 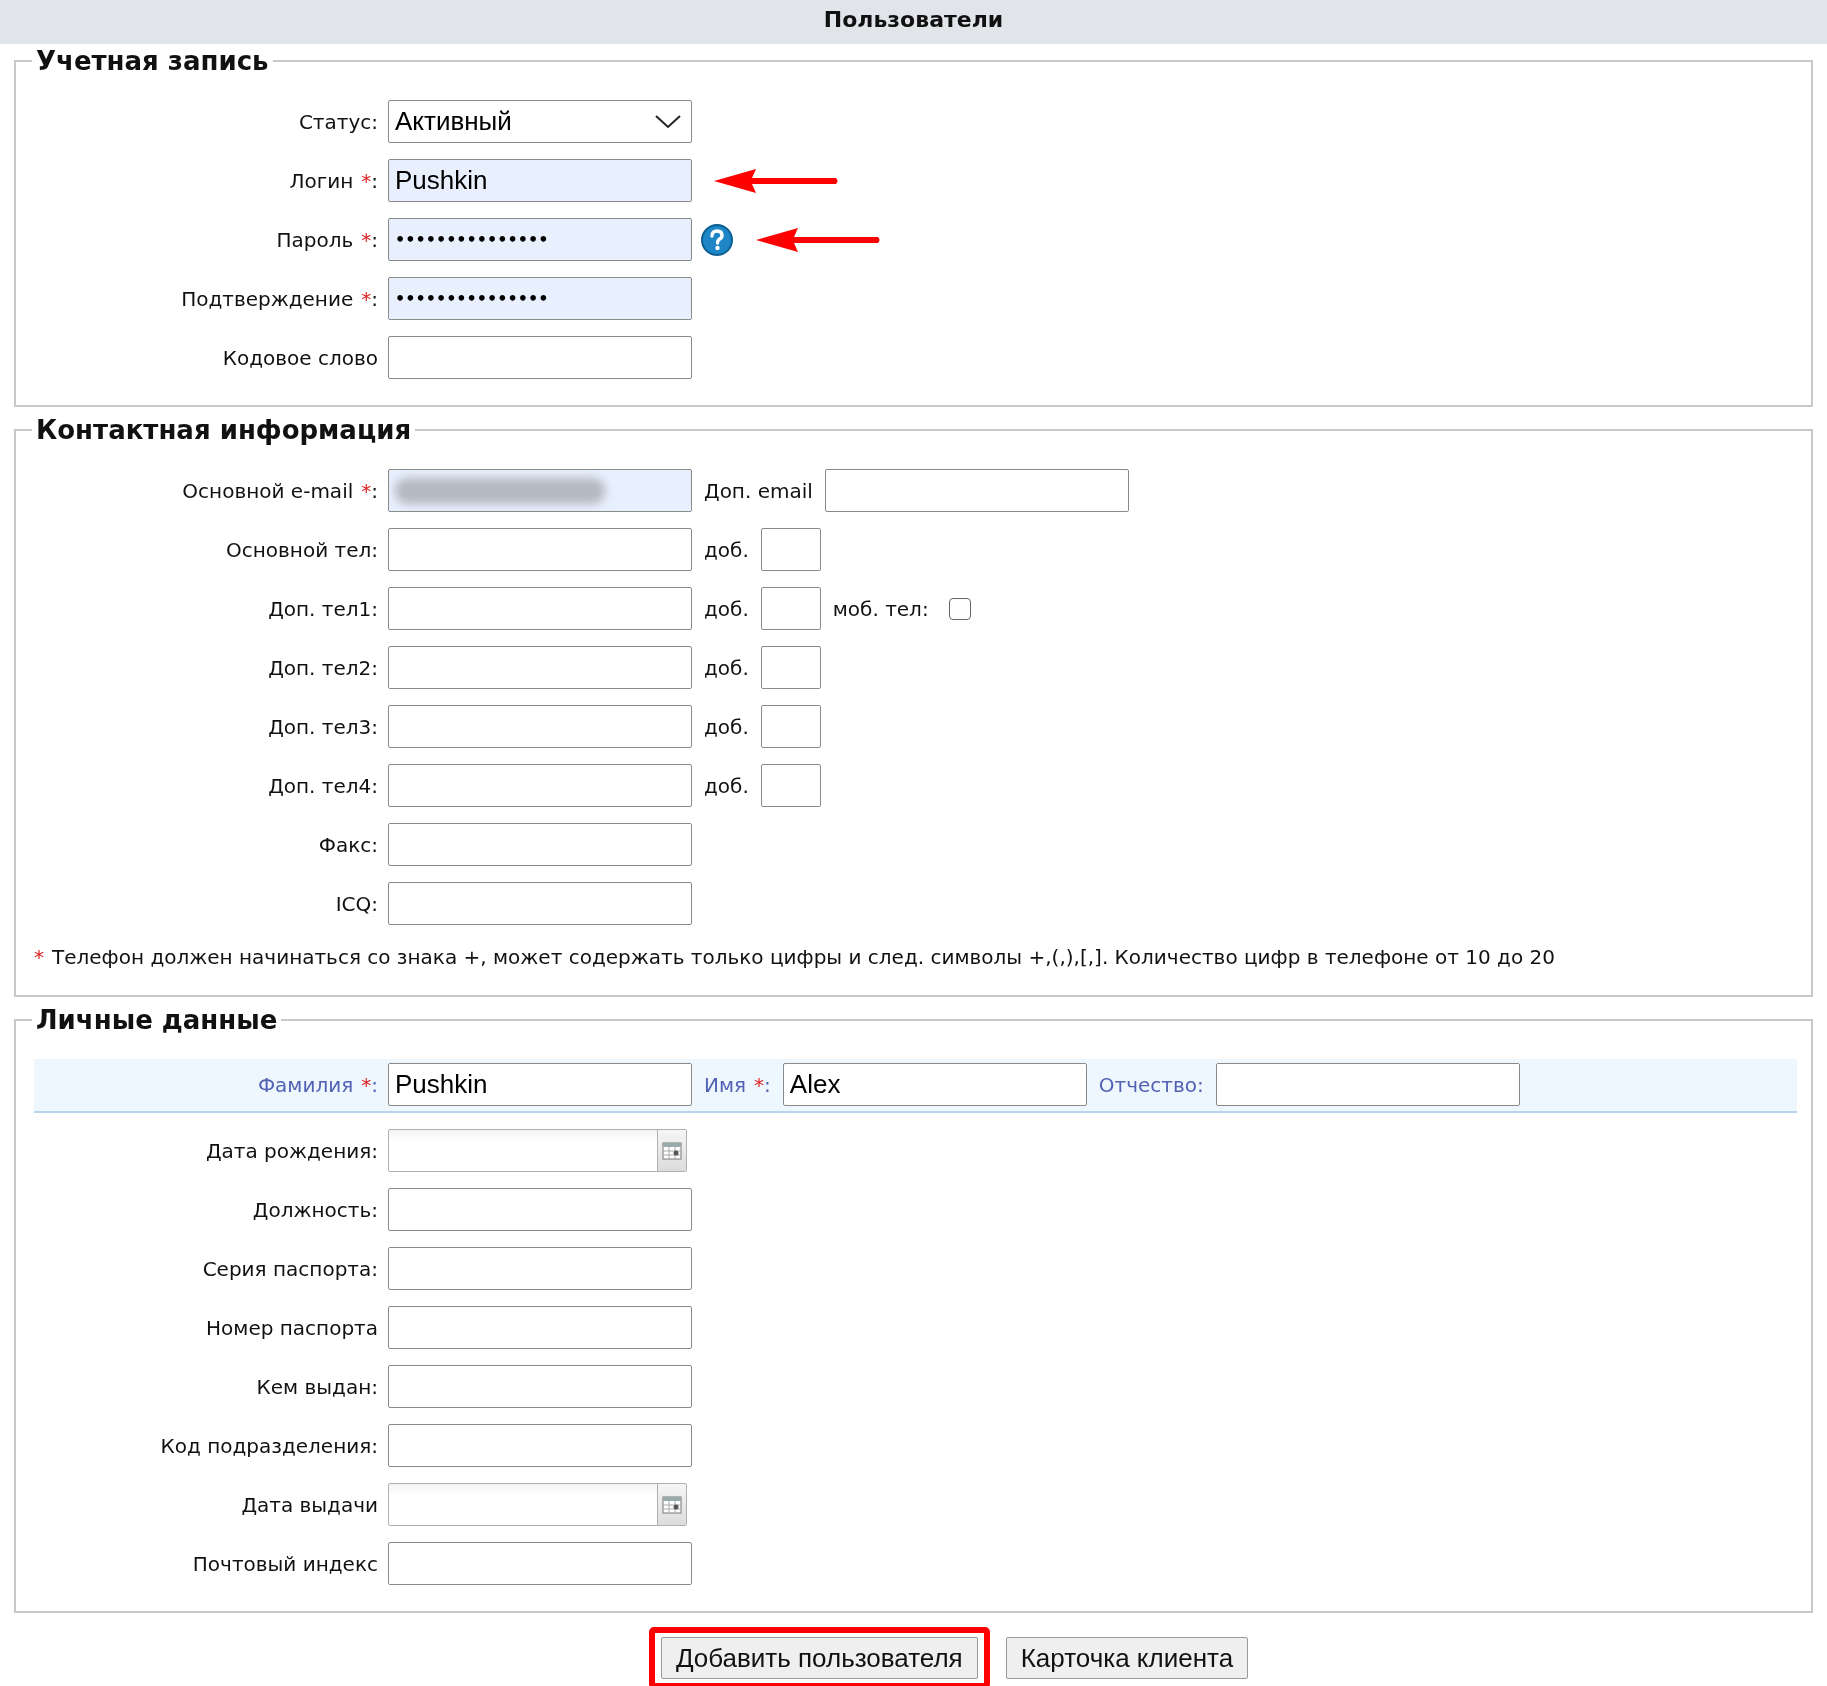 I want to click on field-label: Доп. email, so click(x=758, y=490).